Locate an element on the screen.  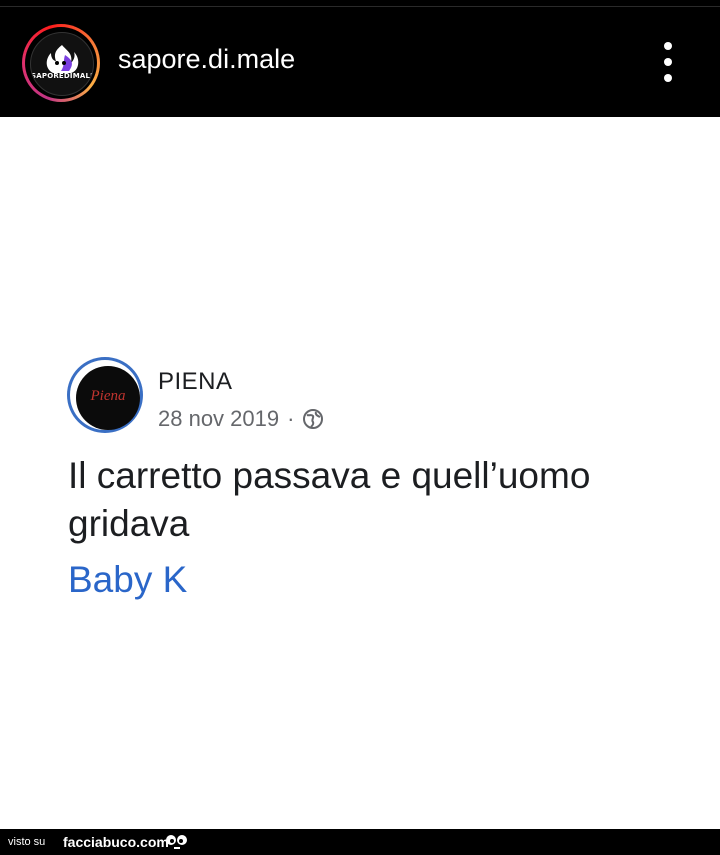
post-author-avatar: Piena is located at coordinates (105, 395).